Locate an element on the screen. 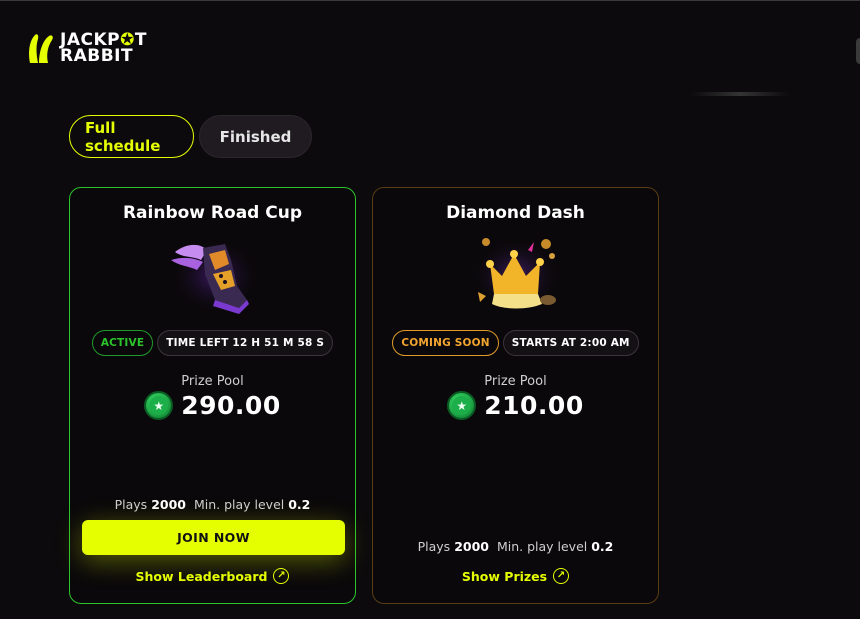  show-leaderboard-link: Show Leaderboard ↗ is located at coordinates (212, 576).